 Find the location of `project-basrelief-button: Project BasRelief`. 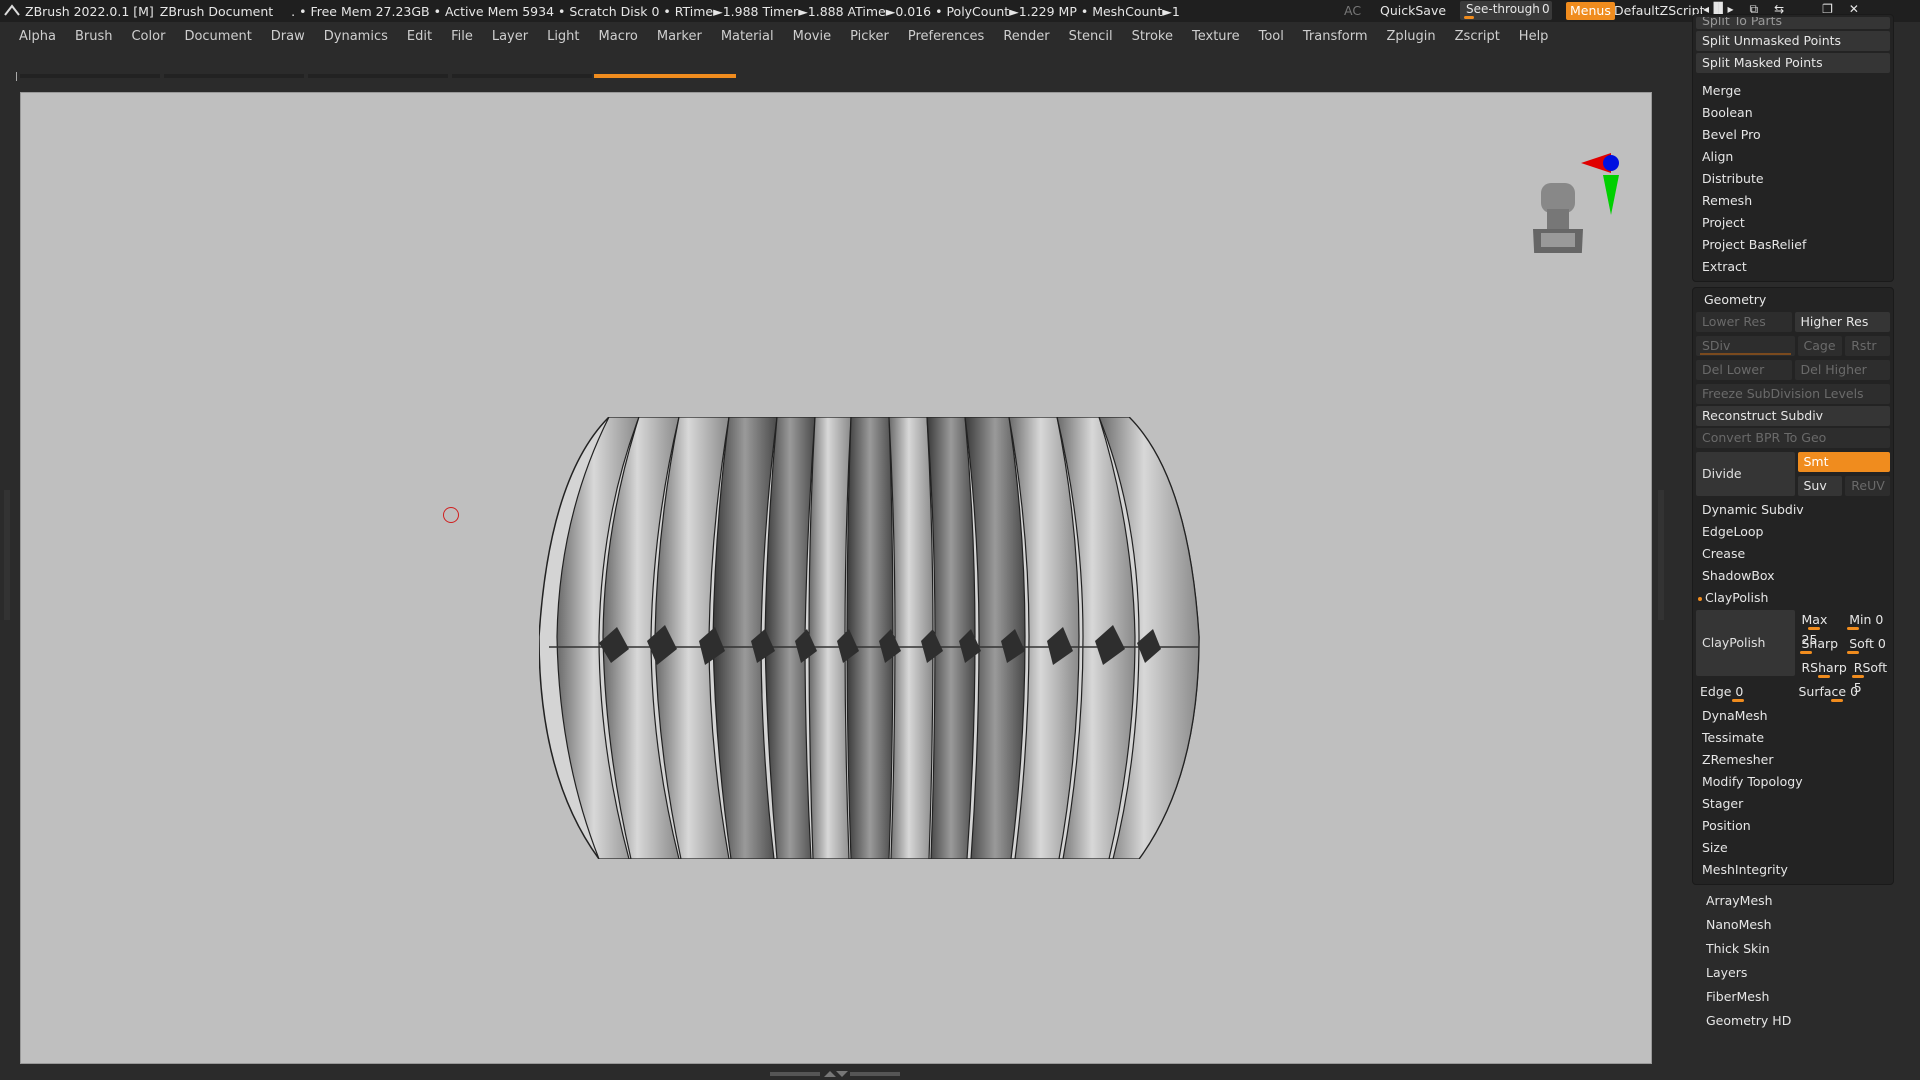

project-basrelief-button: Project BasRelief is located at coordinates (1793, 245).